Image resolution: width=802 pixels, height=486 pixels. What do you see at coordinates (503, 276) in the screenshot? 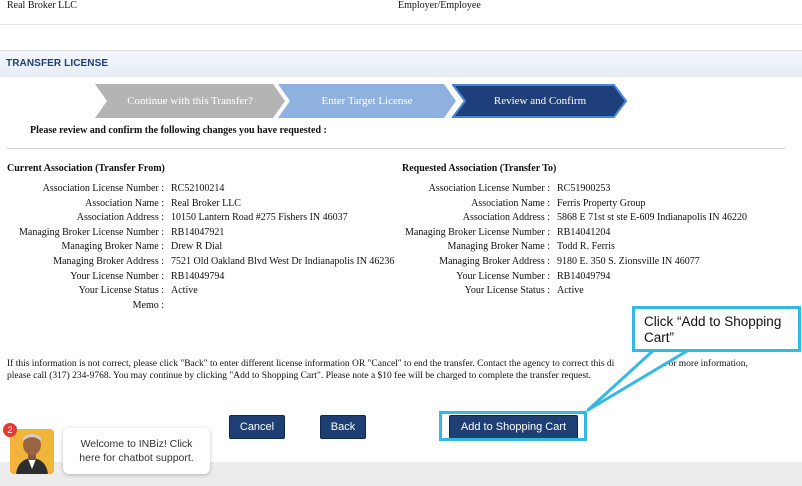
I see `requested-field-label: Your License Number :` at bounding box center [503, 276].